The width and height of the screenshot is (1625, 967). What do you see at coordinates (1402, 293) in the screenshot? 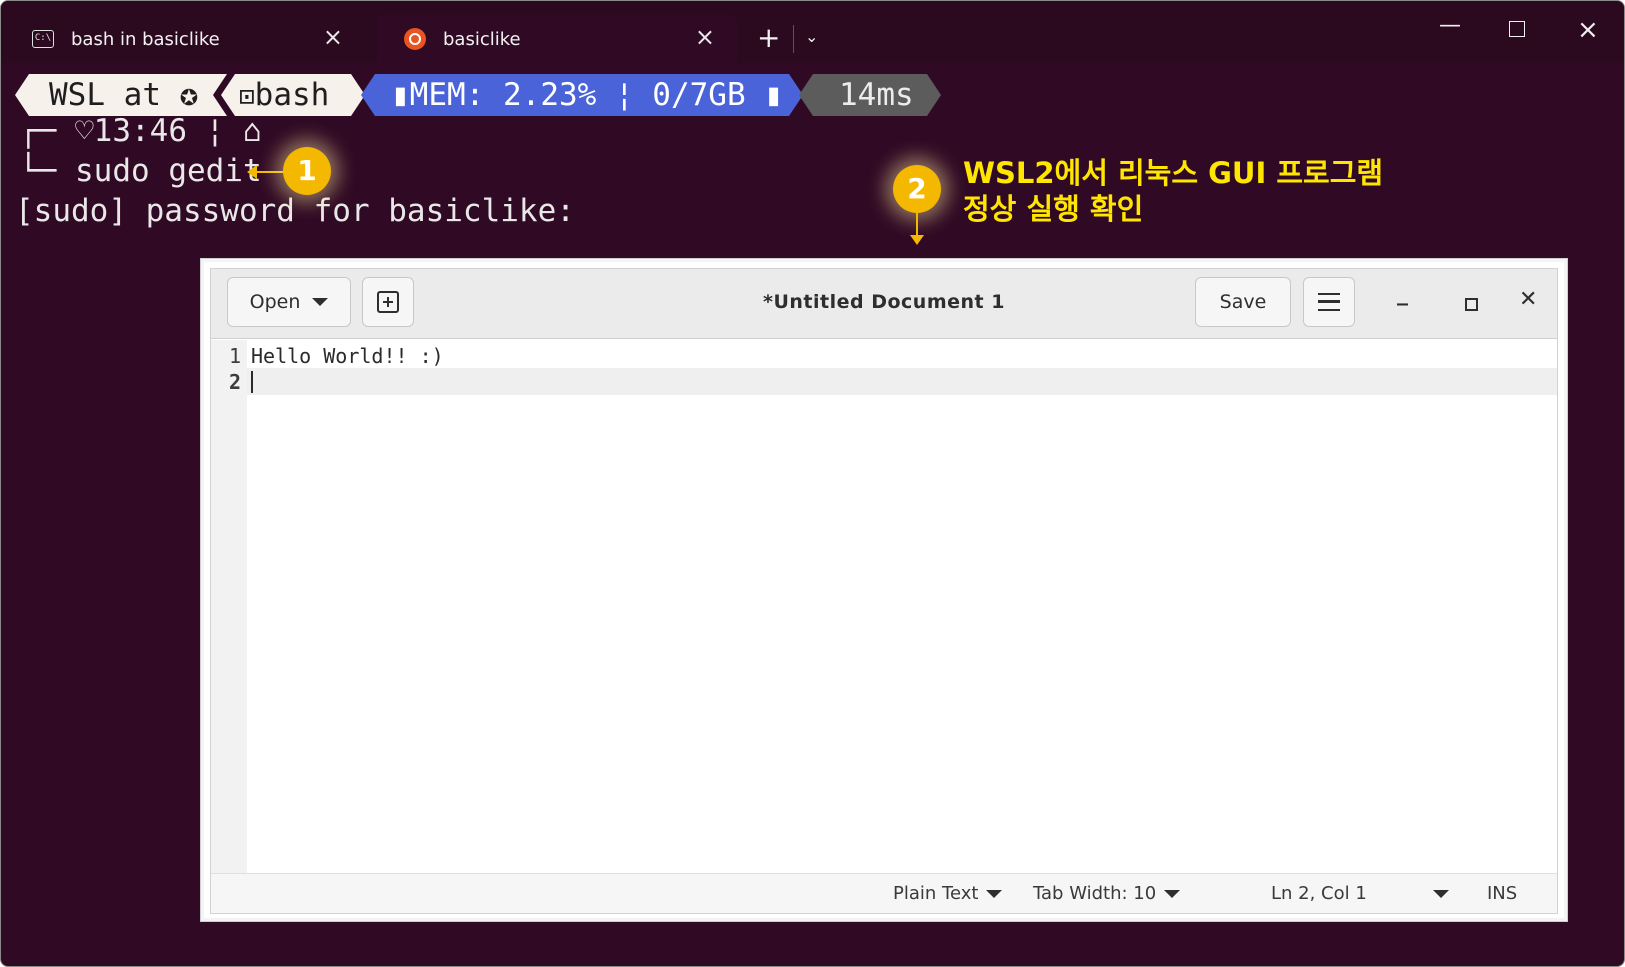
I see `gedit-minimize-button: _` at bounding box center [1402, 293].